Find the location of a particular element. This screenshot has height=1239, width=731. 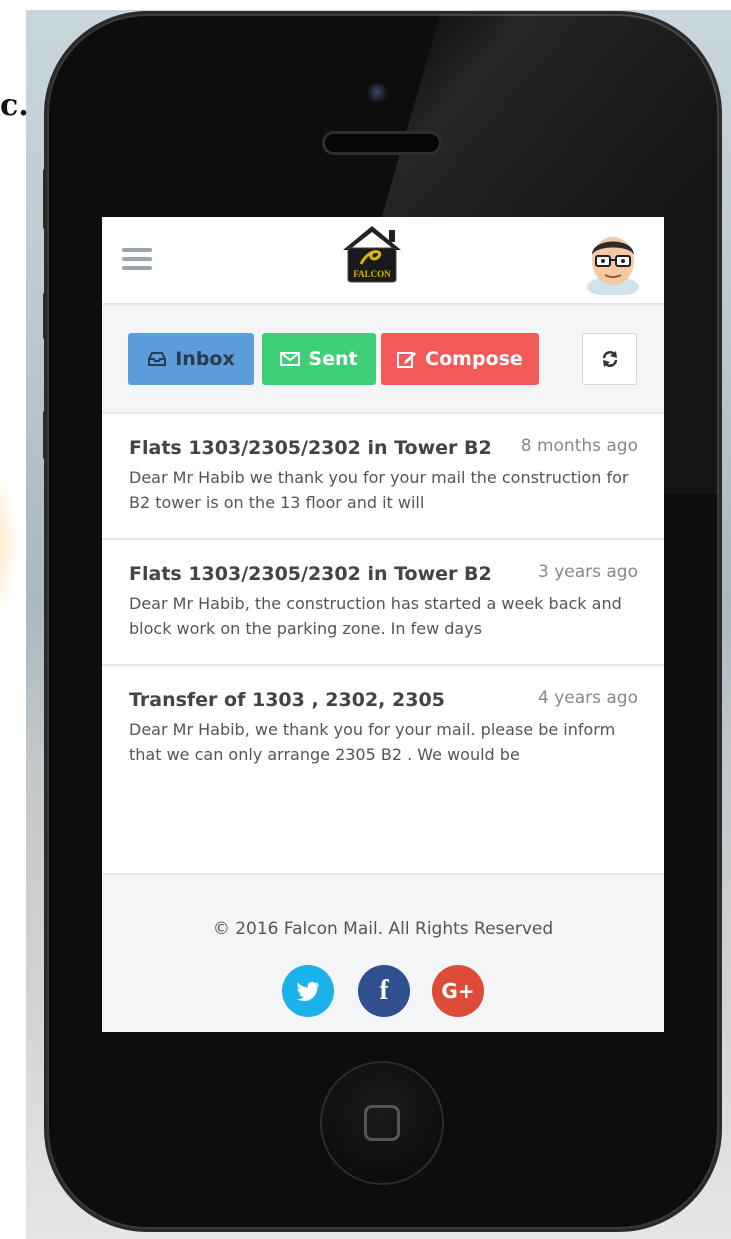

falcon-logo: FALCON is located at coordinates (372, 254).